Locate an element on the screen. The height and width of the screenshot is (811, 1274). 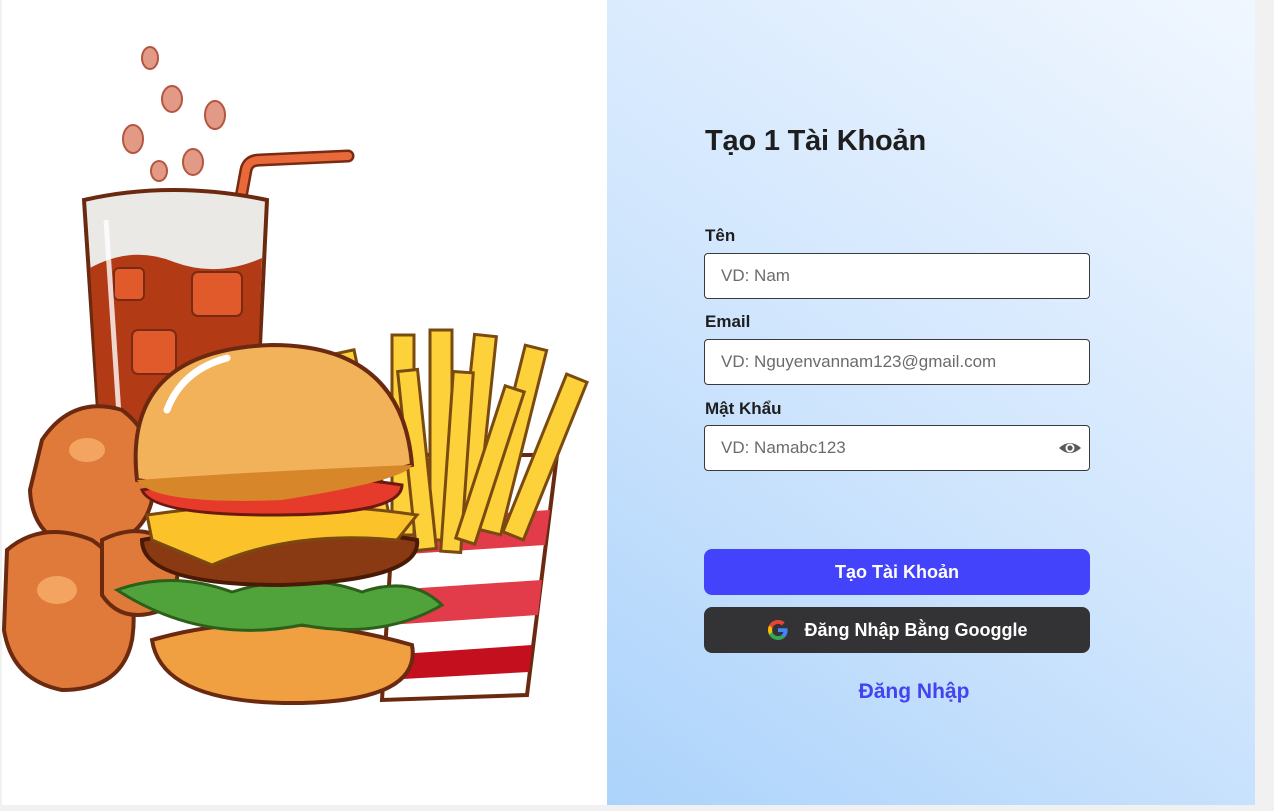
password-input is located at coordinates (870, 448).